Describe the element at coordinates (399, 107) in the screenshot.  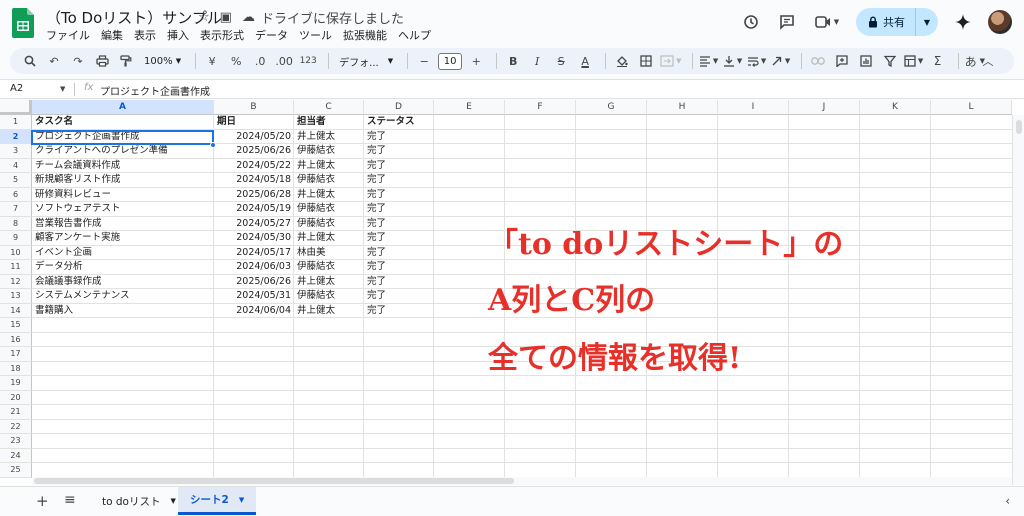
I see `column-header-d: D` at that location.